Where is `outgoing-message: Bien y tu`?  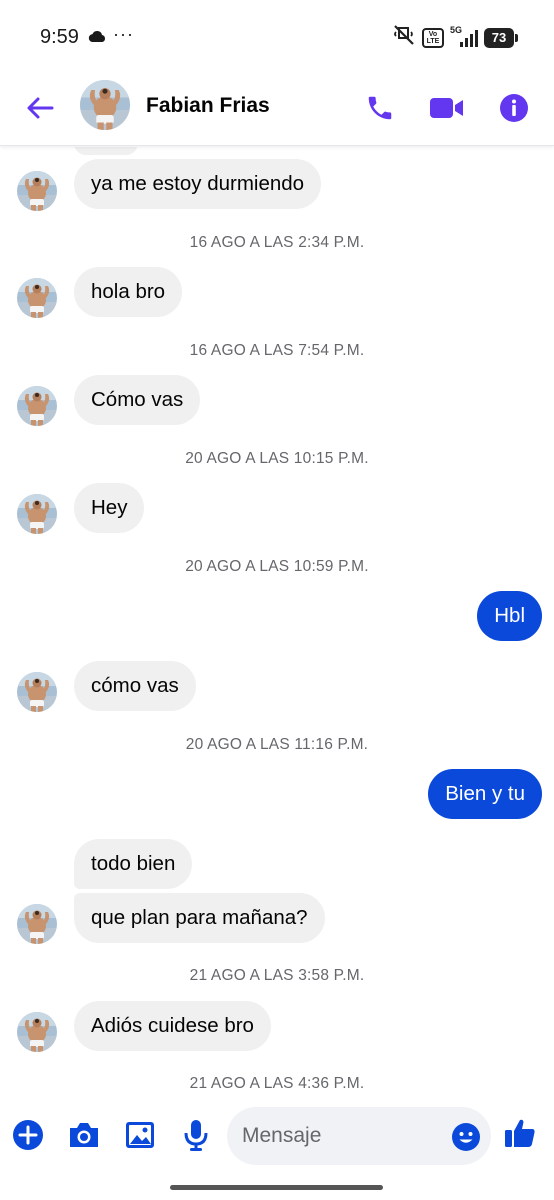
outgoing-message: Bien y tu is located at coordinates (485, 794).